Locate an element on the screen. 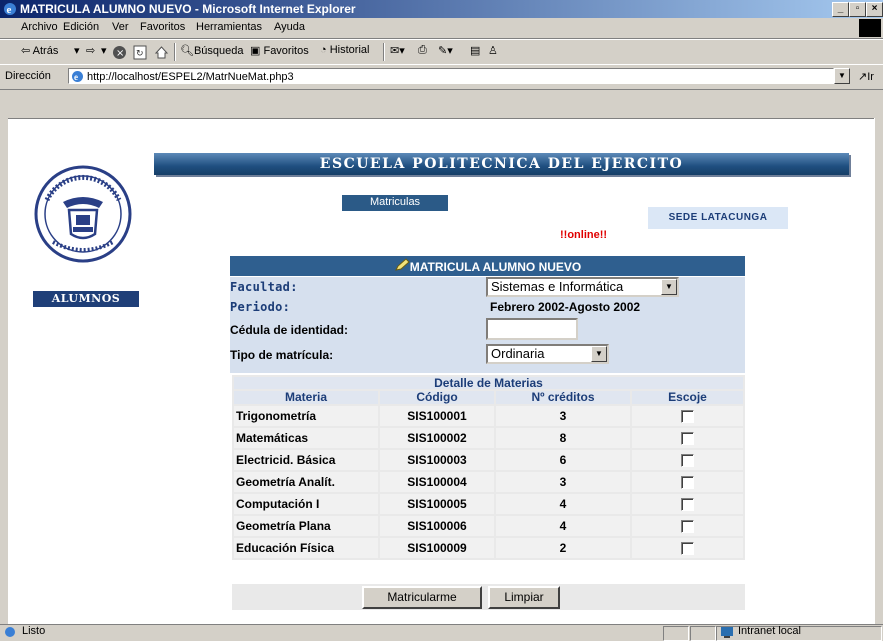  print-icon: ⎙ is located at coordinates (422, 50).